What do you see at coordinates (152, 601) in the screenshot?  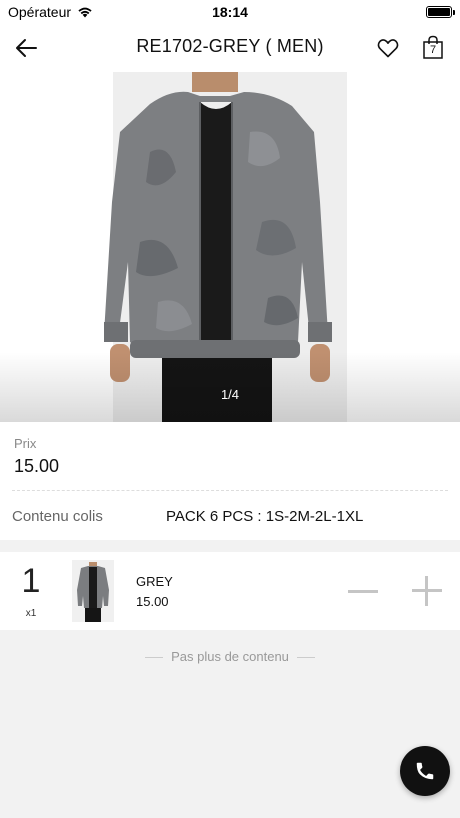 I see `item-price: 15.00` at bounding box center [152, 601].